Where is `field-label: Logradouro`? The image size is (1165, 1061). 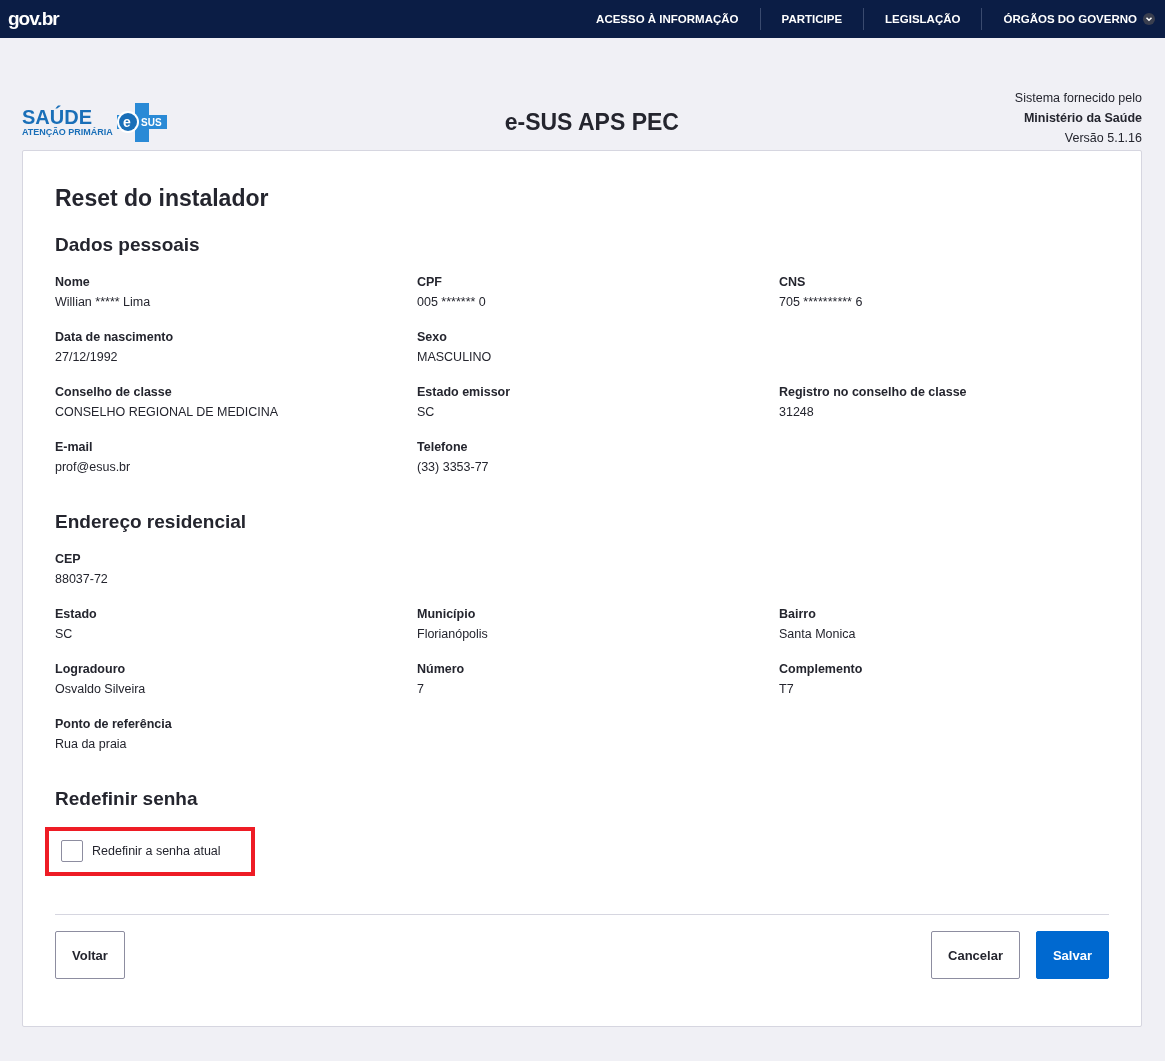 field-label: Logradouro is located at coordinates (91, 669).